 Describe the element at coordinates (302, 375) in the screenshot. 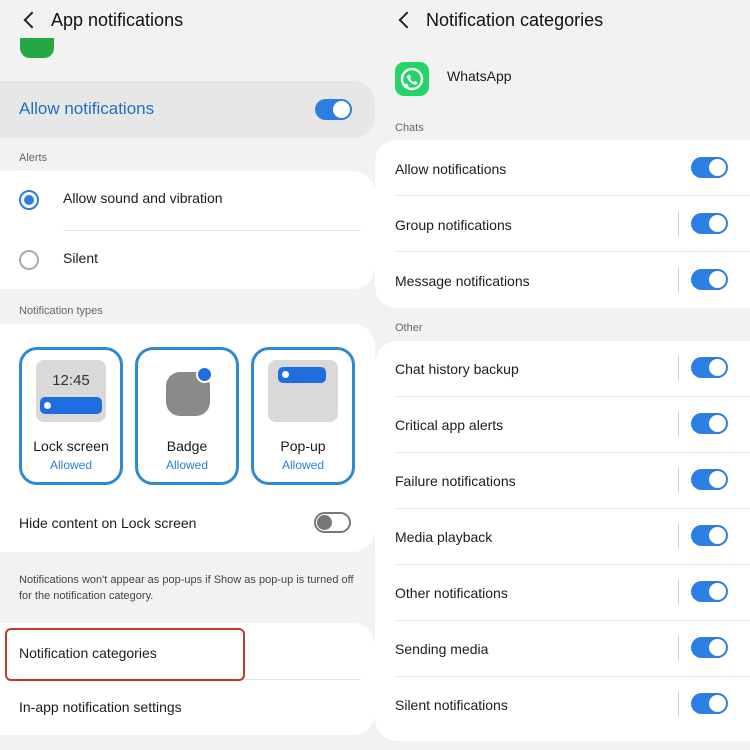

I see `popup-bar` at that location.